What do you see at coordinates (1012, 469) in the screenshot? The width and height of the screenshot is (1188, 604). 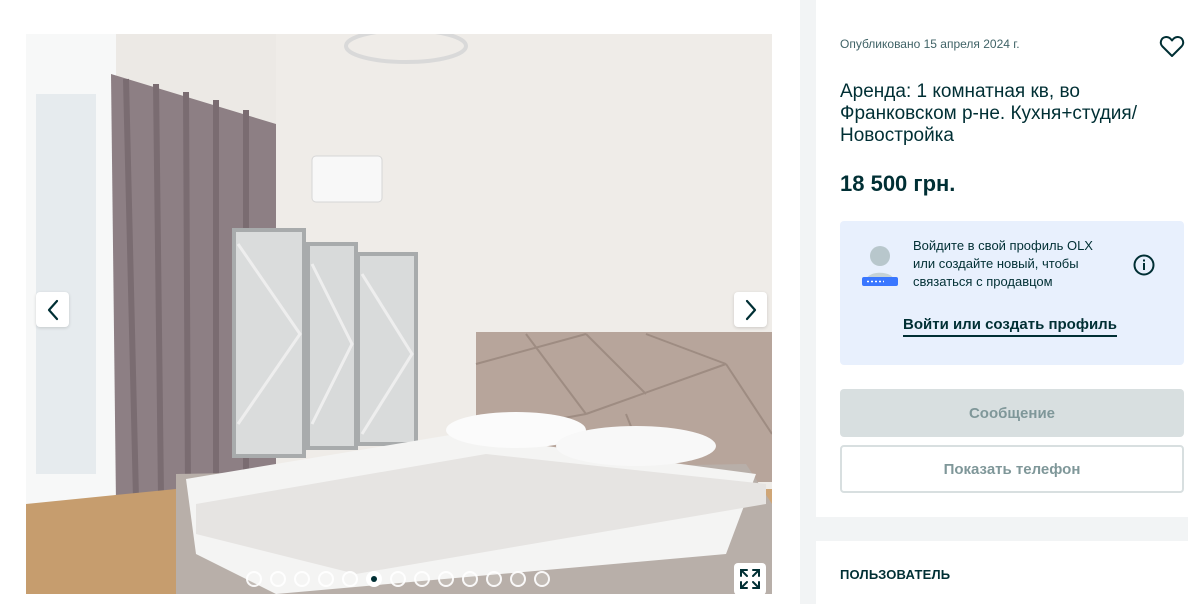 I see `show-phone-button: Показать телефон` at bounding box center [1012, 469].